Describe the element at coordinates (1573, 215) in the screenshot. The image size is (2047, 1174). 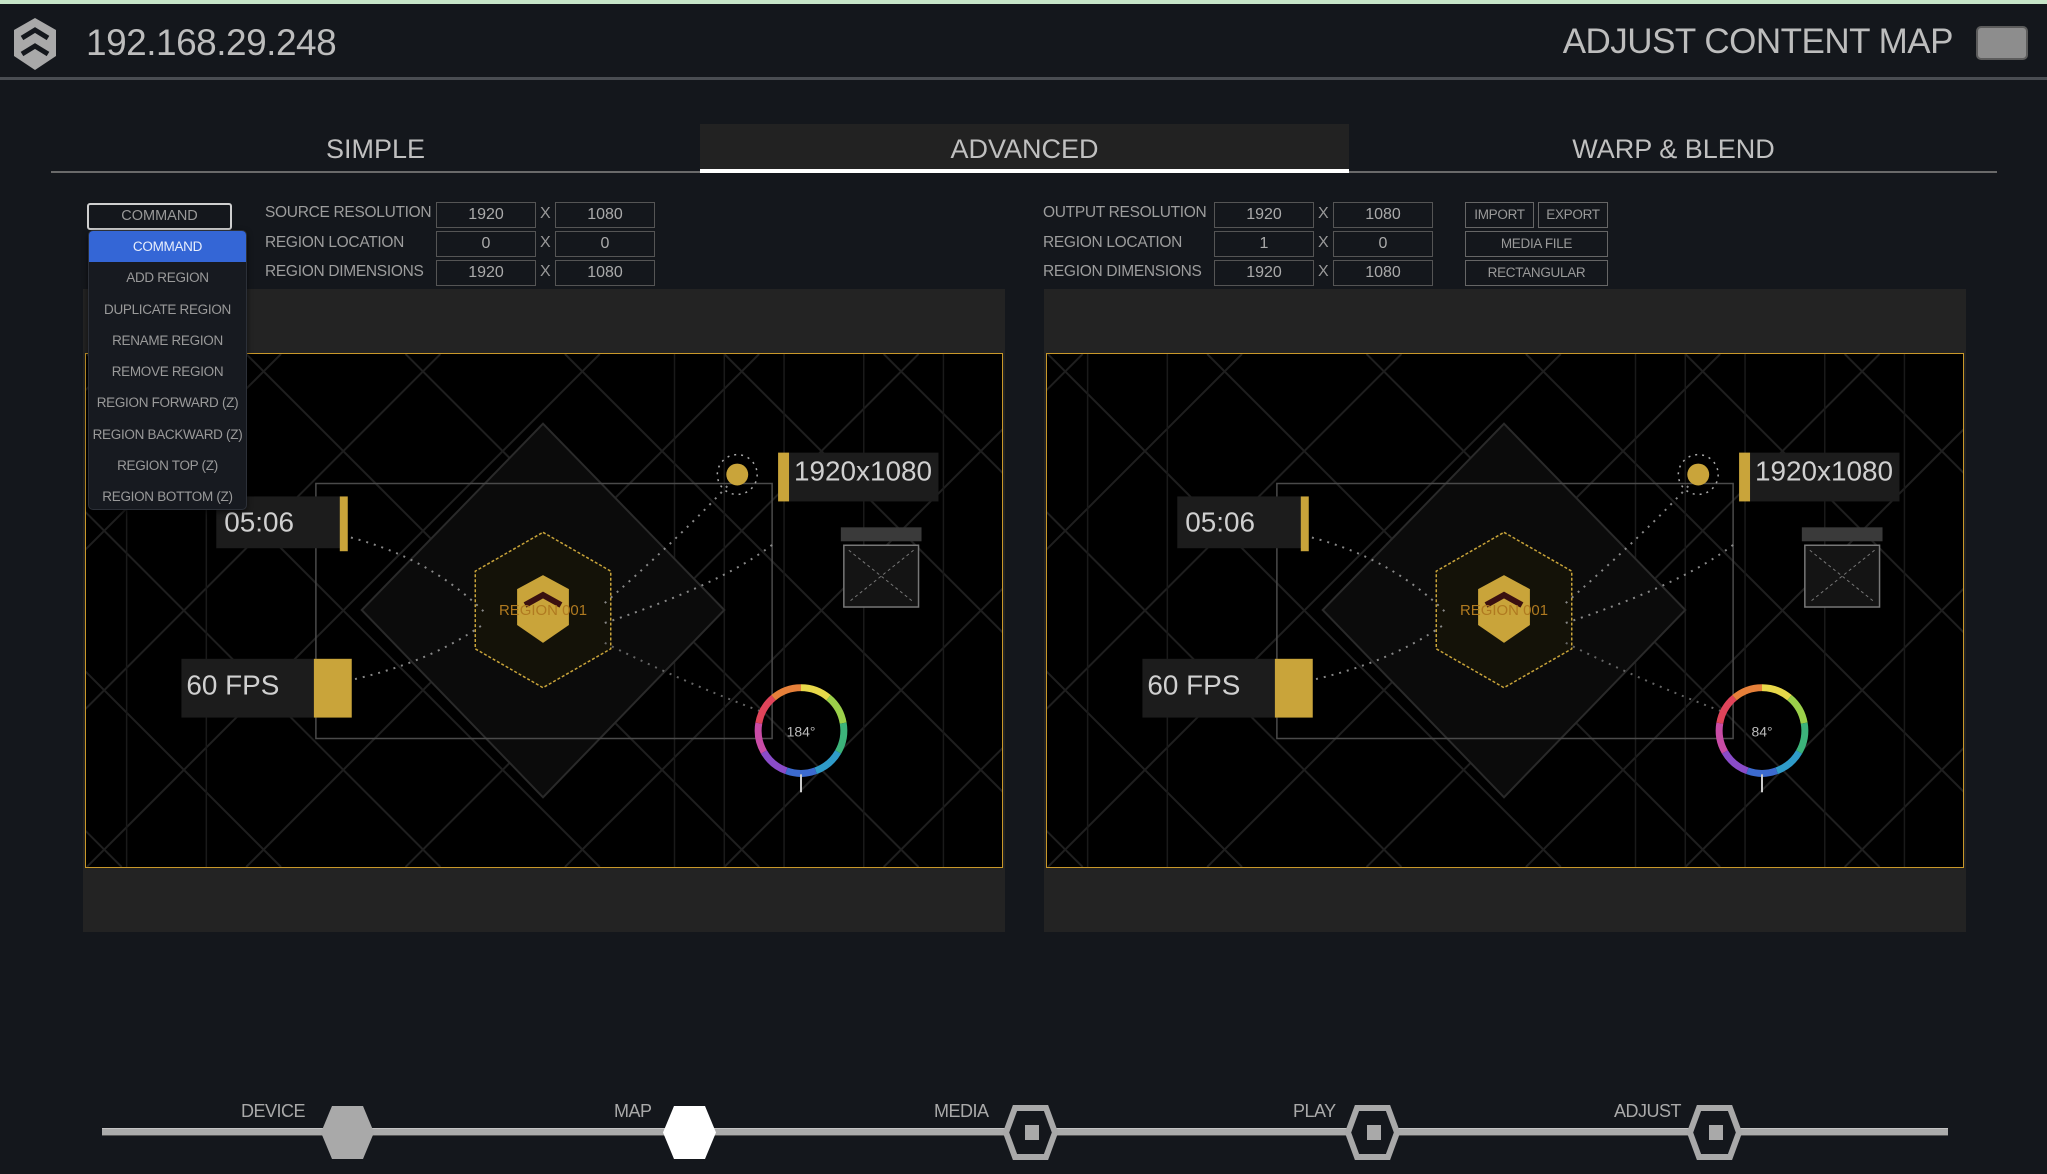
I see `export-button: EXPORT` at that location.